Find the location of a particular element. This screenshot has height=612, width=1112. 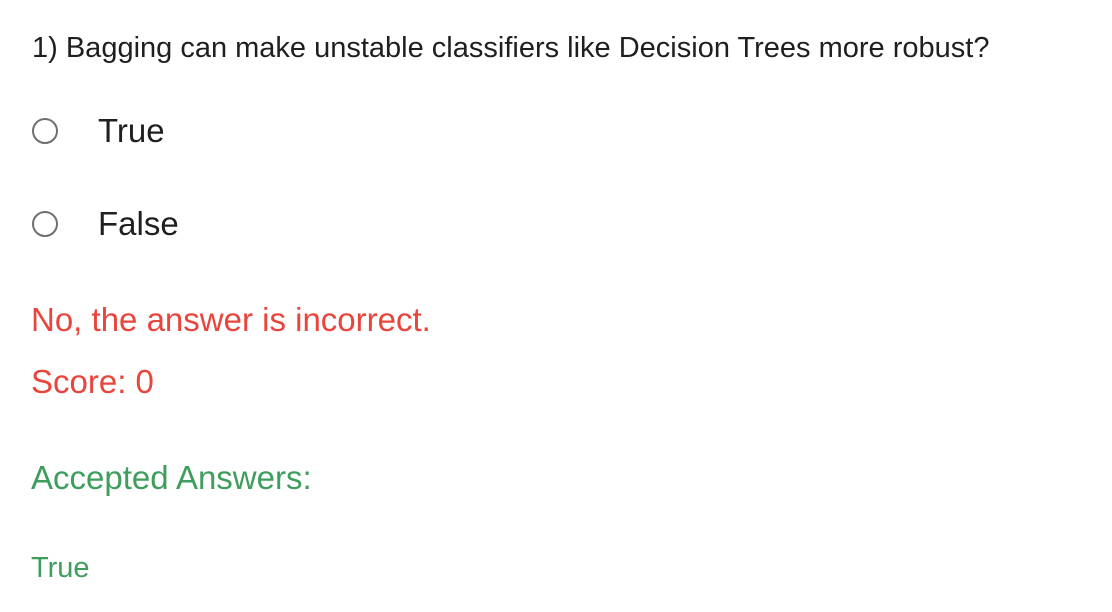

option-label: False is located at coordinates (138, 223).